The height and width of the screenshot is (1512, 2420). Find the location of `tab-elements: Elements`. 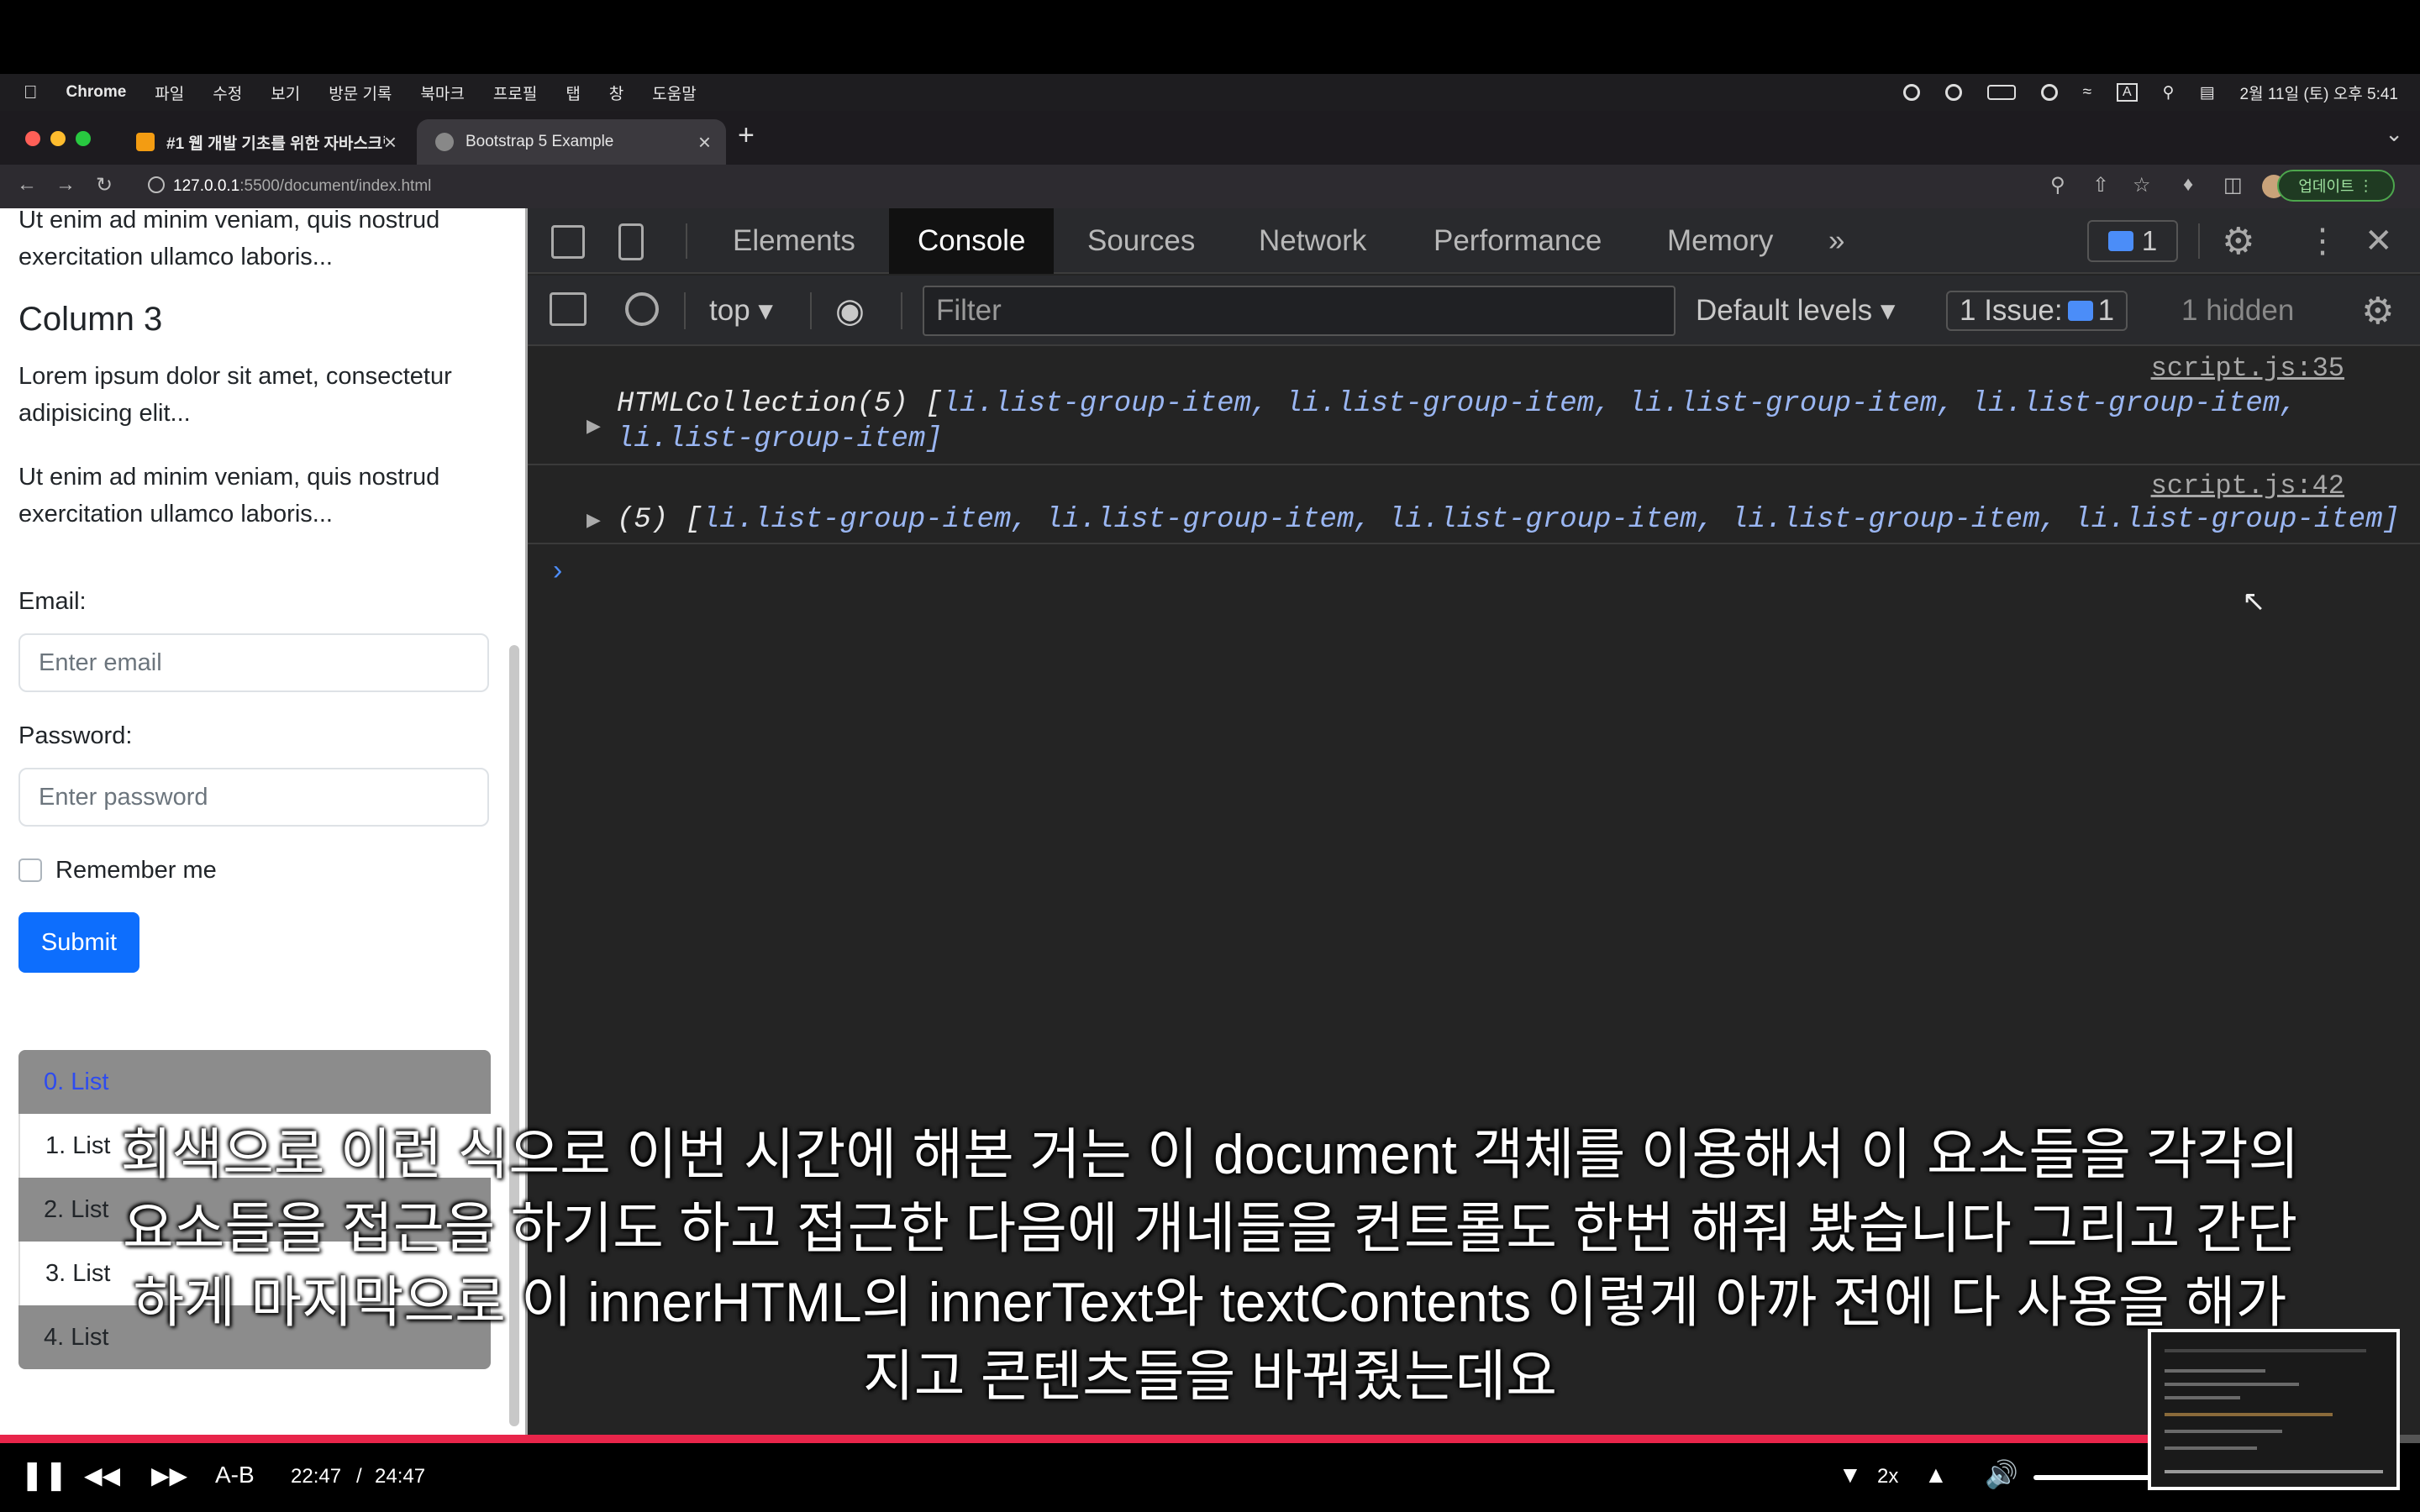

tab-elements: Elements is located at coordinates (794, 241).